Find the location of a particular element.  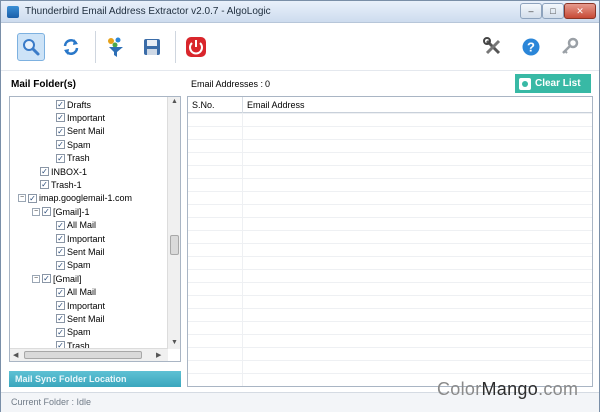

save-icon is located at coordinates (152, 47).